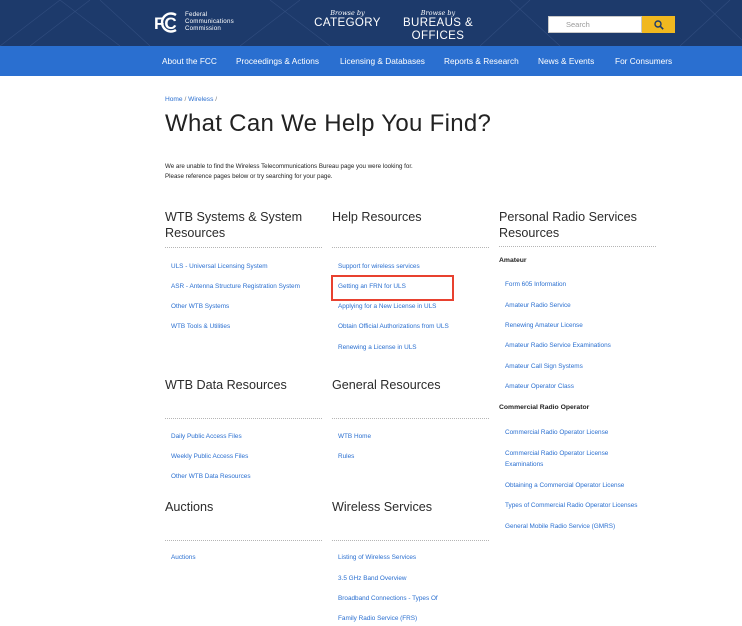 The image size is (742, 626). What do you see at coordinates (438, 13) in the screenshot?
I see `browse-bureaus-caption: Browse by` at bounding box center [438, 13].